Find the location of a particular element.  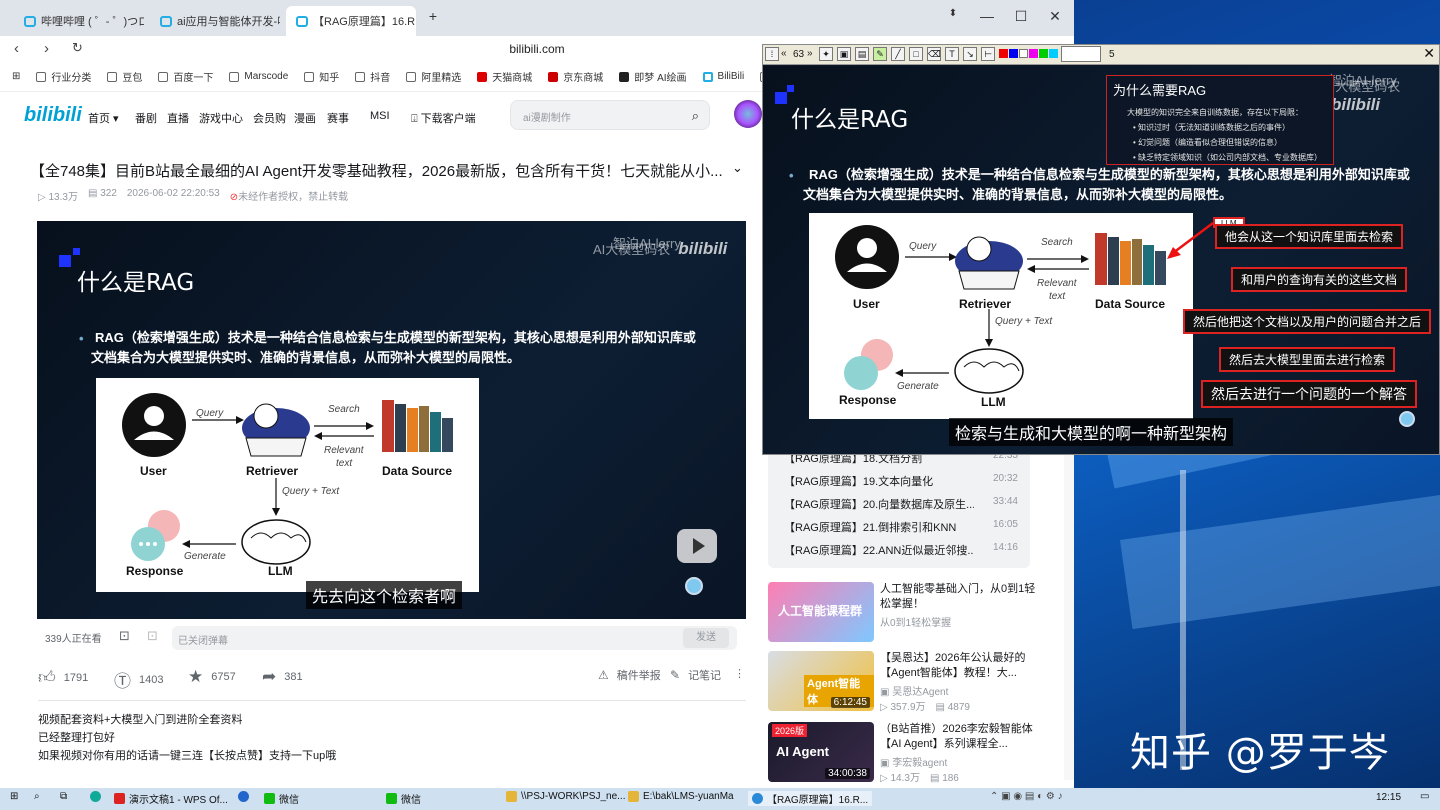

new-tab-button: + is located at coordinates (433, 16).